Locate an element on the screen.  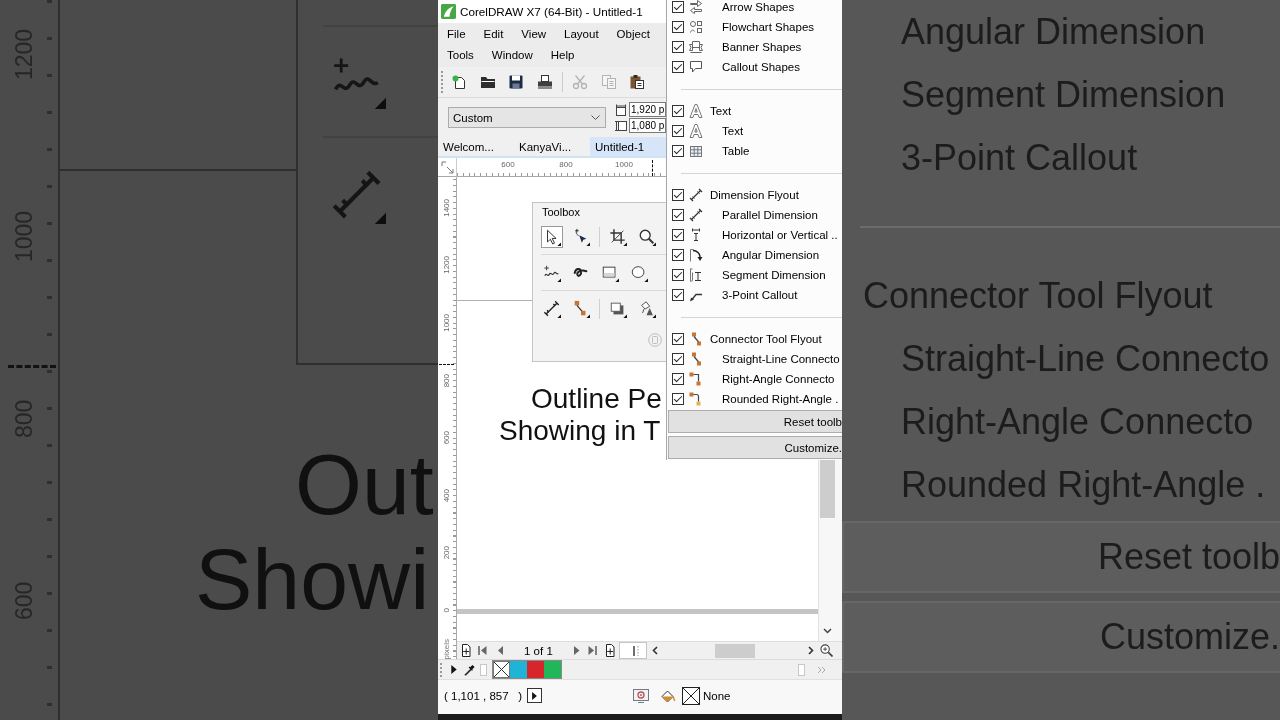
ruler-label: 1000 is located at coordinates (447, 322).